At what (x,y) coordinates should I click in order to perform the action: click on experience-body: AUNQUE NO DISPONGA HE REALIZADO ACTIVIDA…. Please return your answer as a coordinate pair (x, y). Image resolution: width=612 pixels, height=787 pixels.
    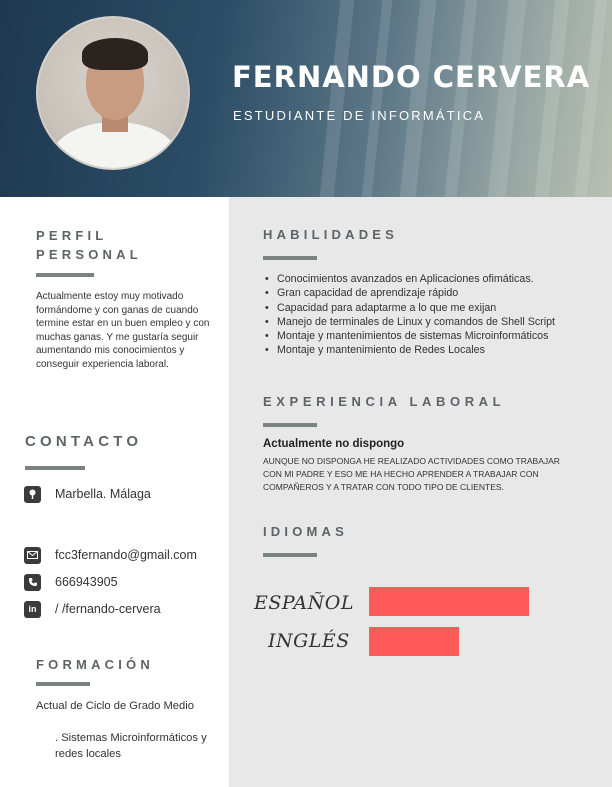
    Looking at the image, I should click on (411, 474).